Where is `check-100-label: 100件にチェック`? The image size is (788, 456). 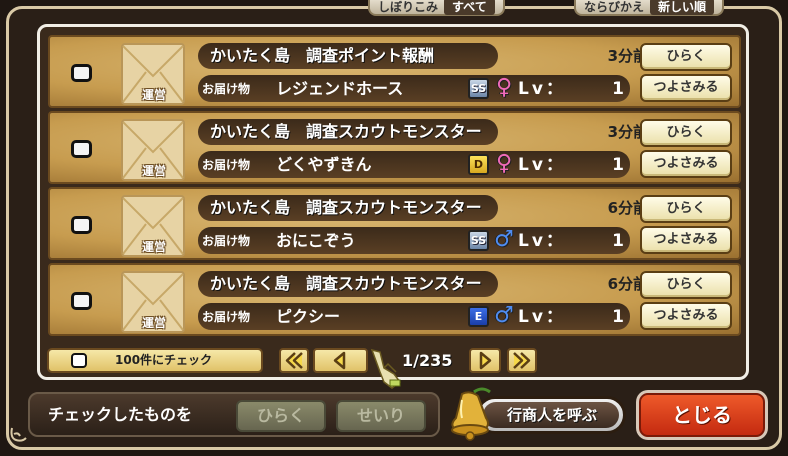
check-100-label: 100件にチェック is located at coordinates (164, 360).